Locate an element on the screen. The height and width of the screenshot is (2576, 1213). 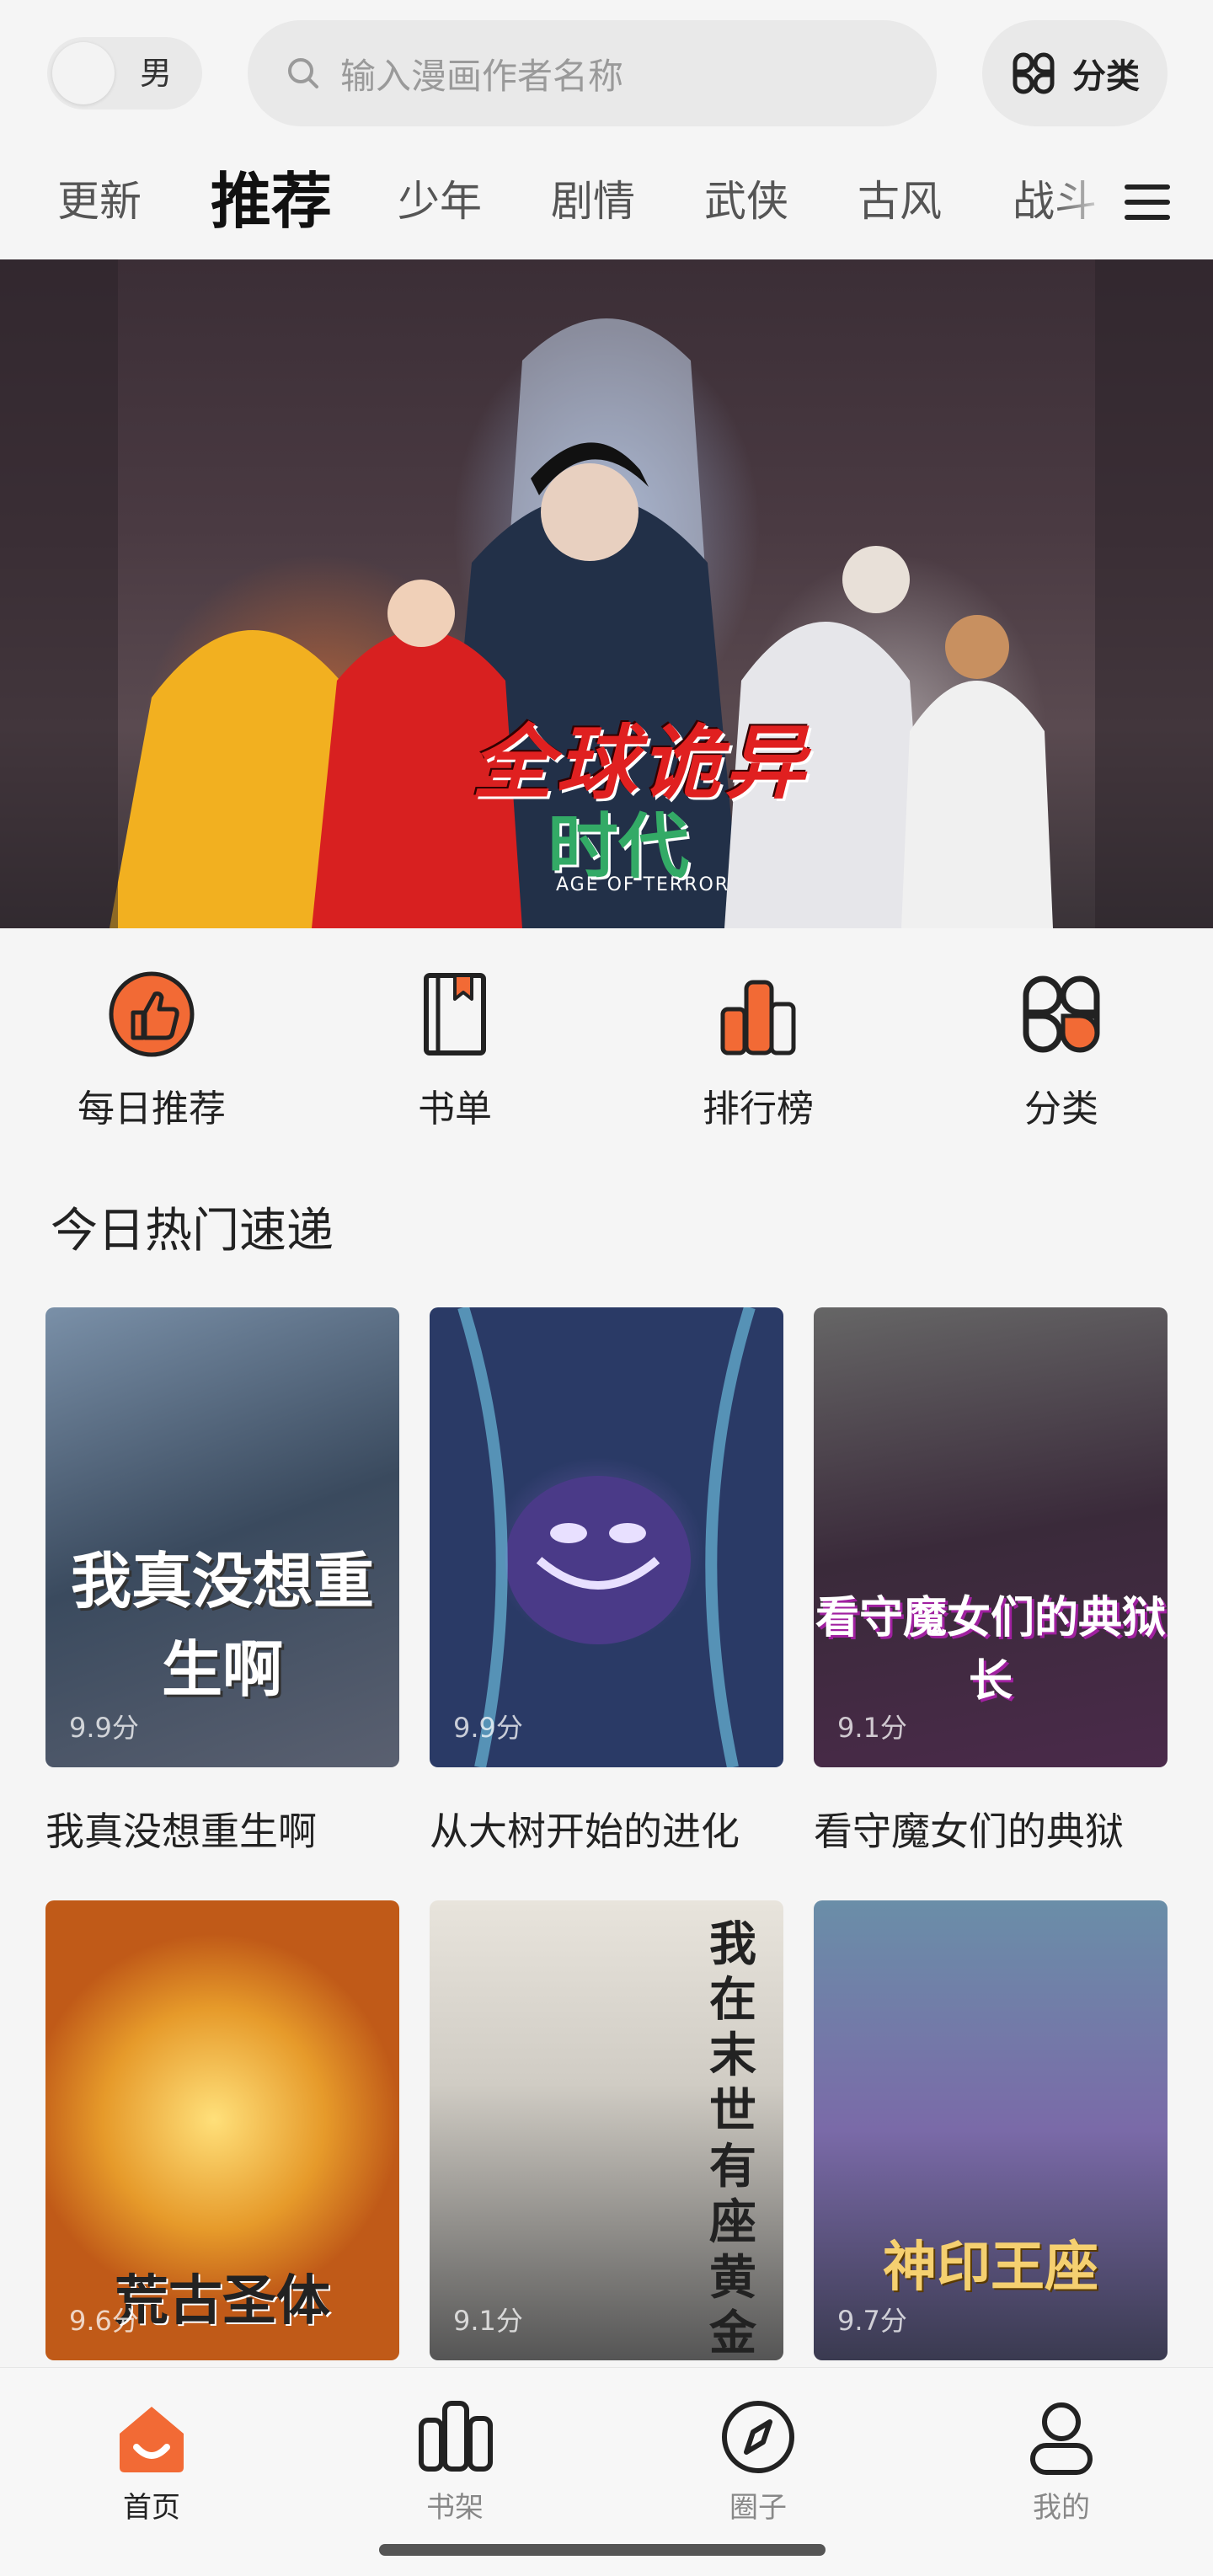
cover-title-art: 我在末世有座黄金宫 is located at coordinates (732, 2138).